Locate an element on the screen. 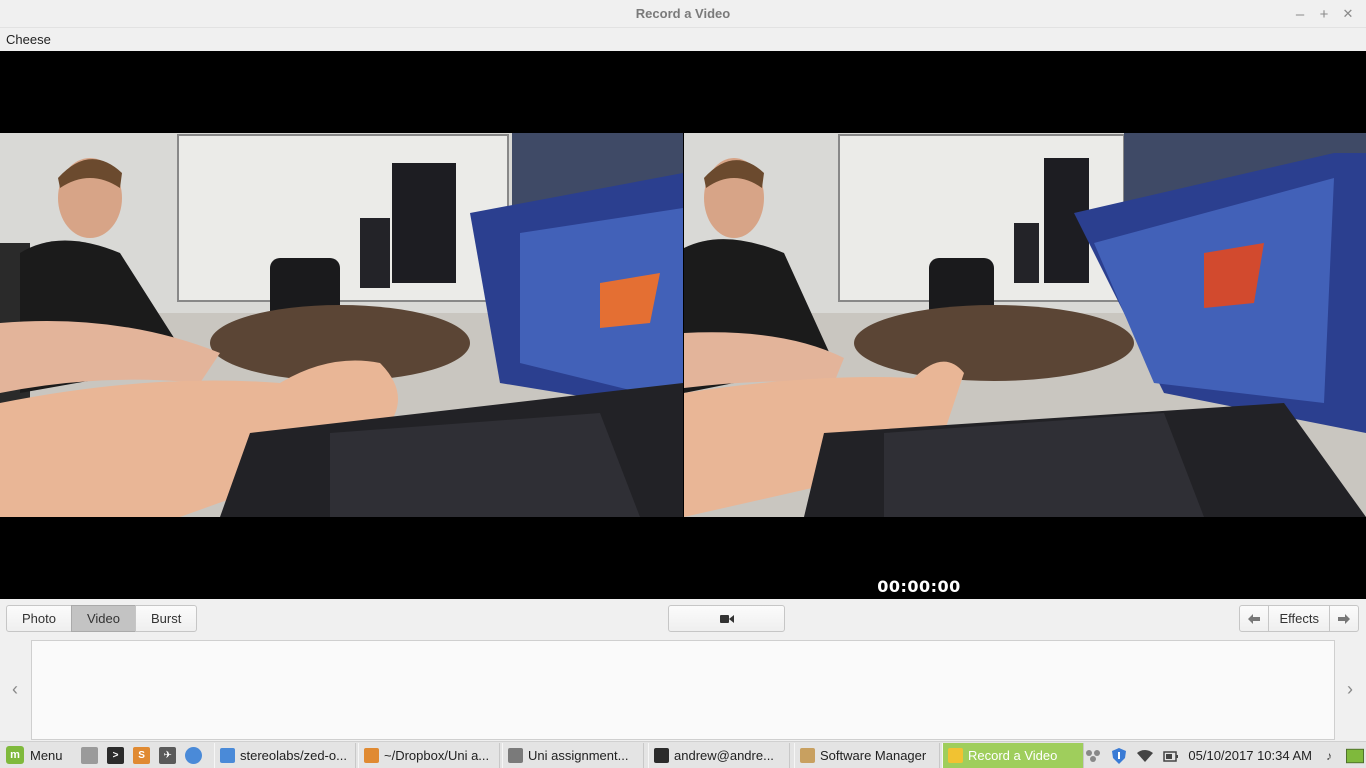 The image size is (1366, 768). battery-icon is located at coordinates (1171, 756).